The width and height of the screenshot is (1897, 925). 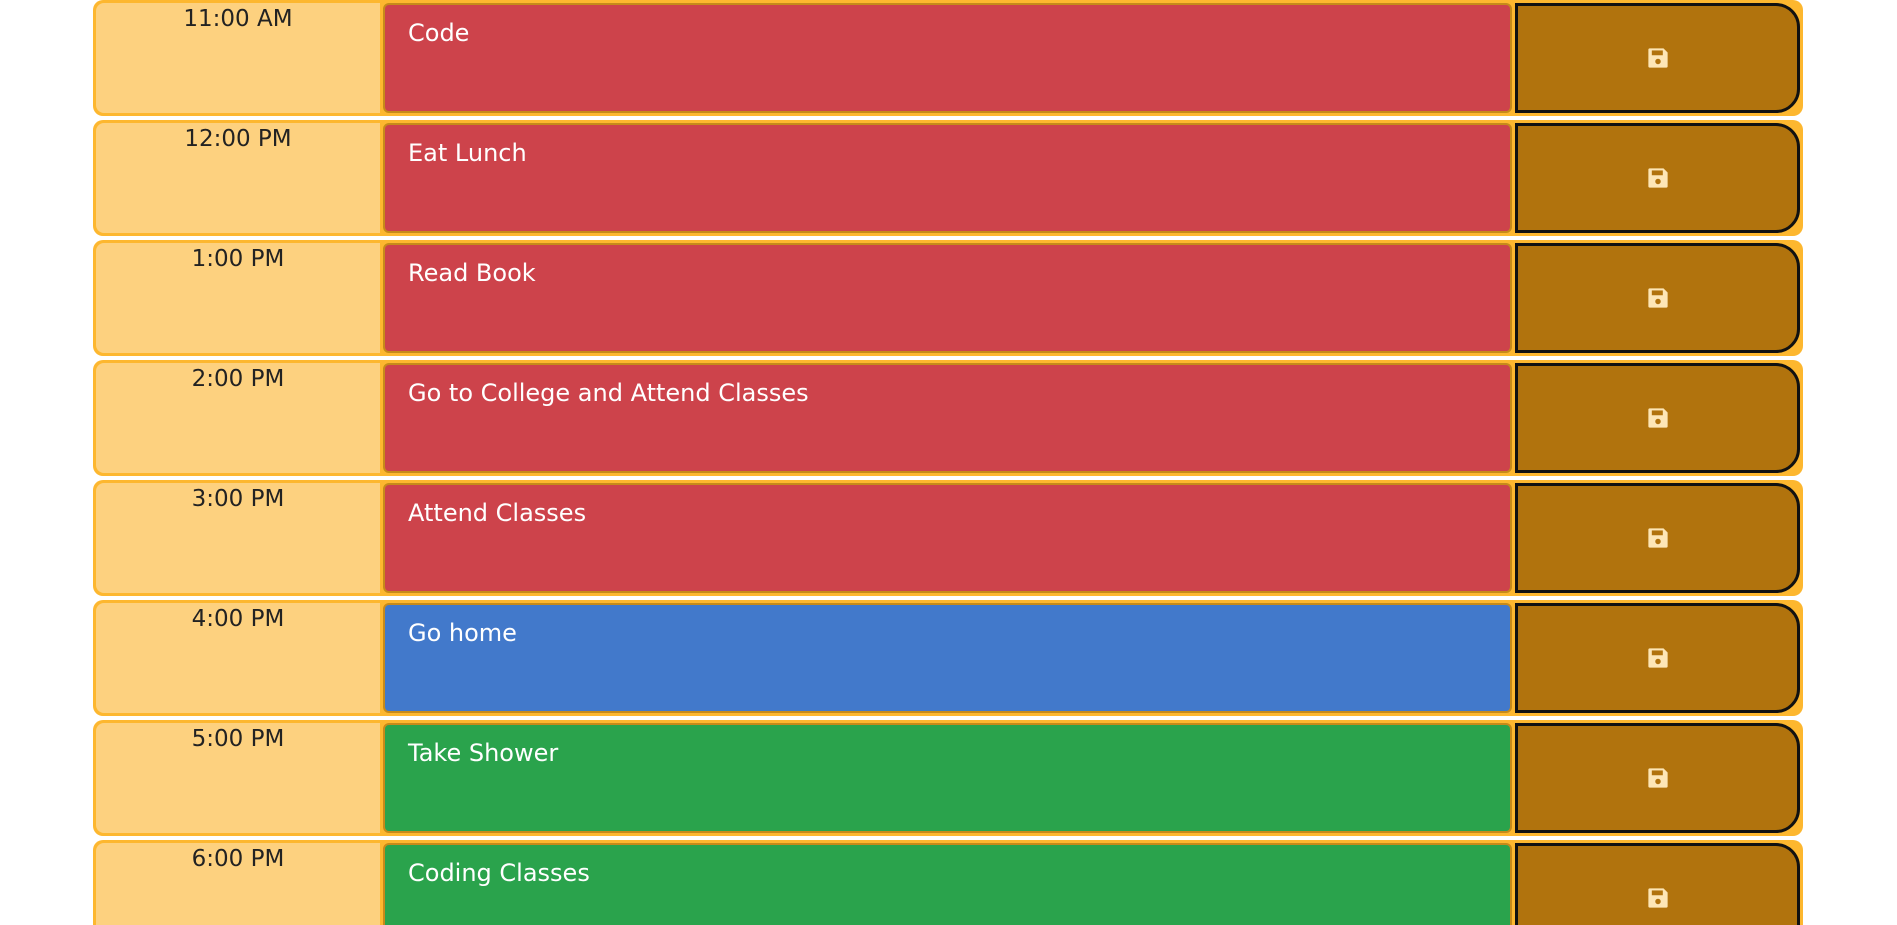 I want to click on task-textarea: Go home, so click(x=947, y=658).